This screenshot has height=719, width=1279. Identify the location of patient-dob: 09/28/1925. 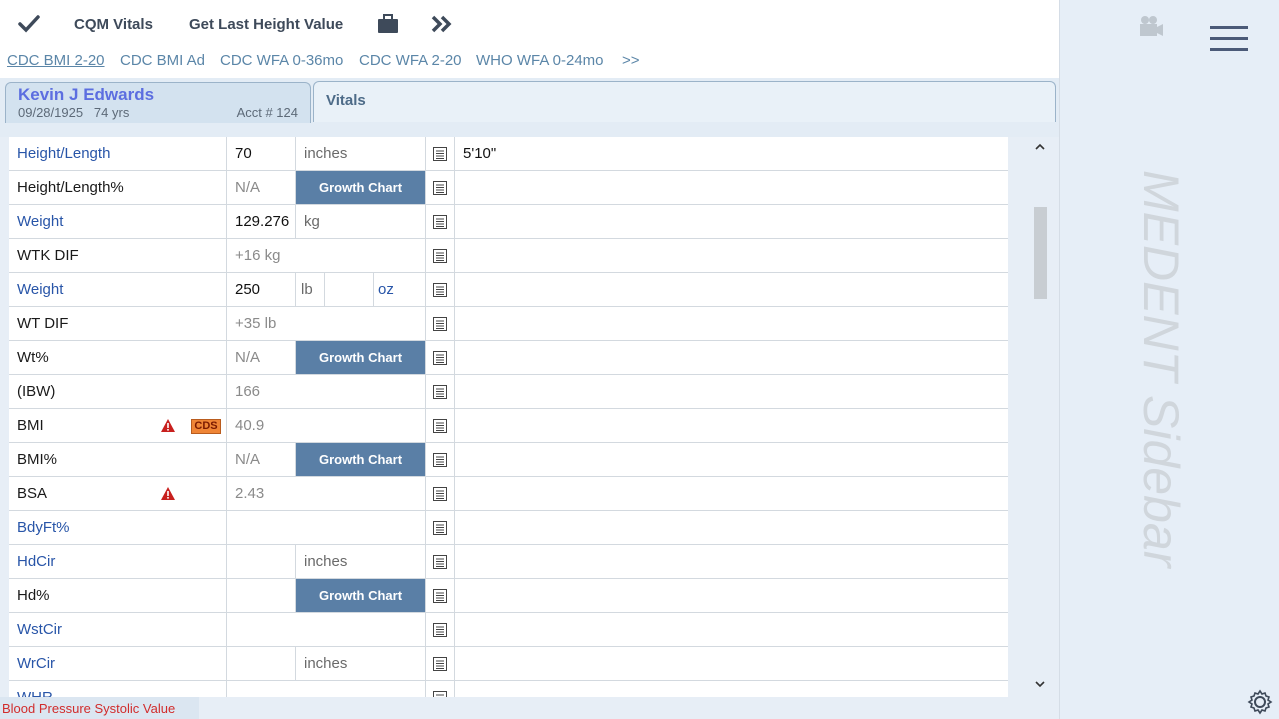
(51, 112).